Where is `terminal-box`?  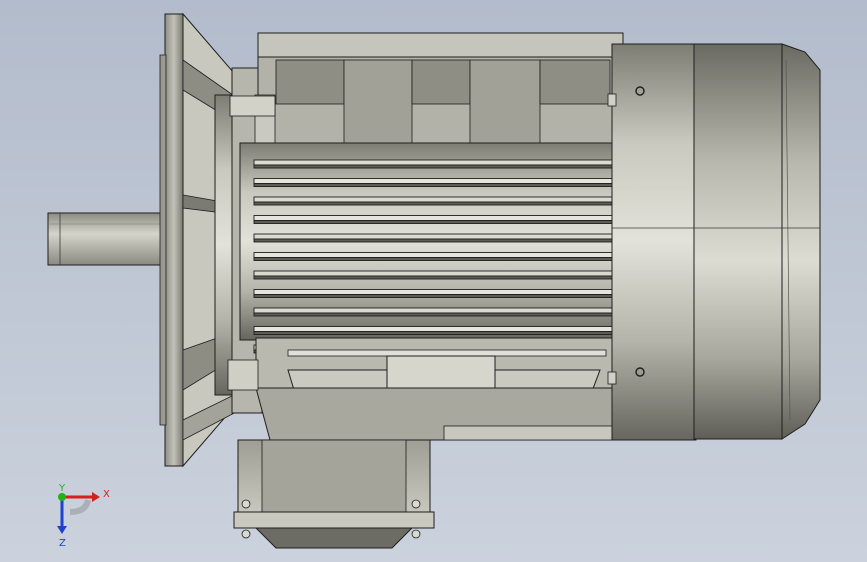 terminal-box is located at coordinates (334, 494).